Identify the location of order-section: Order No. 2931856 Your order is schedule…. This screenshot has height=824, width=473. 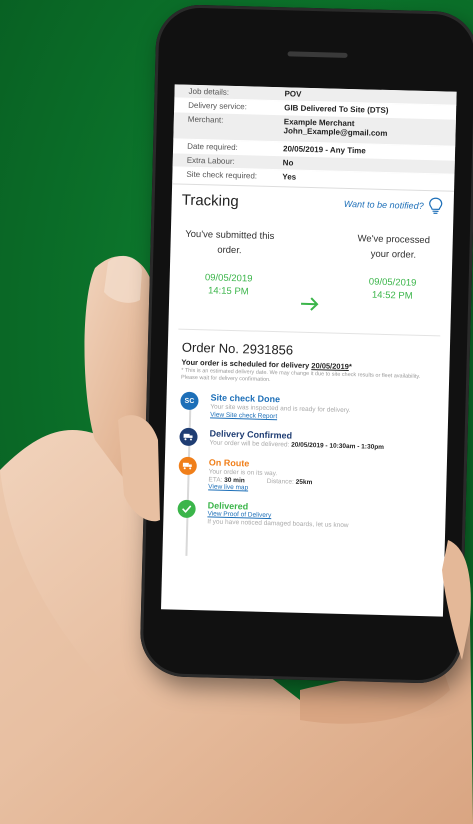
(308, 358).